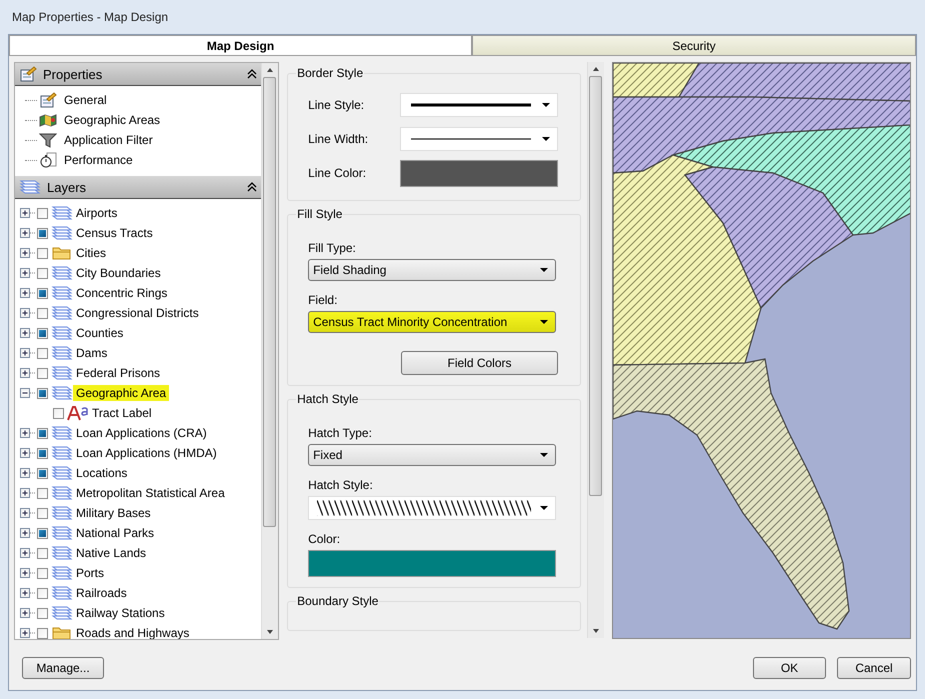  Describe the element at coordinates (138, 74) in the screenshot. I see `panel-header: Properties` at that location.